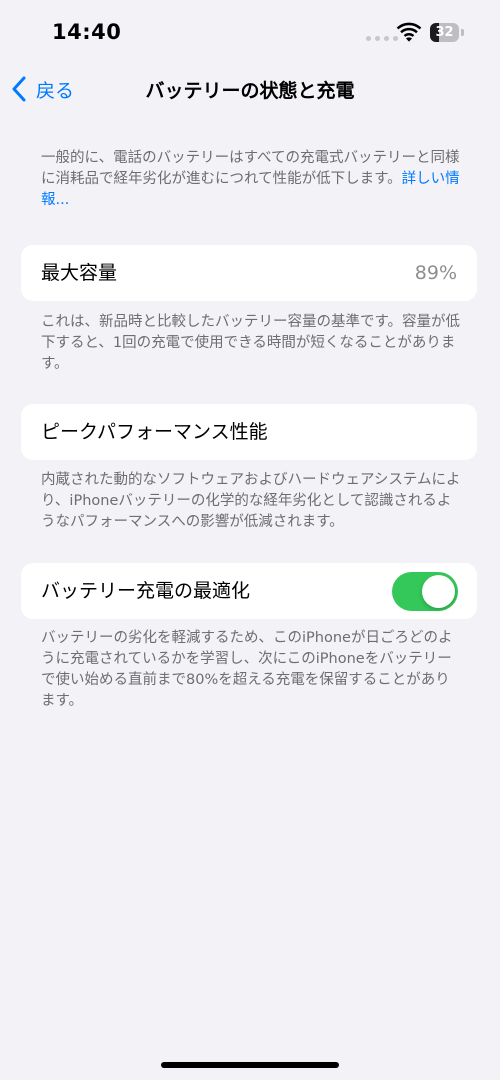 This screenshot has height=1080, width=500. Describe the element at coordinates (438, 591) in the screenshot. I see `toggle-knob` at that location.